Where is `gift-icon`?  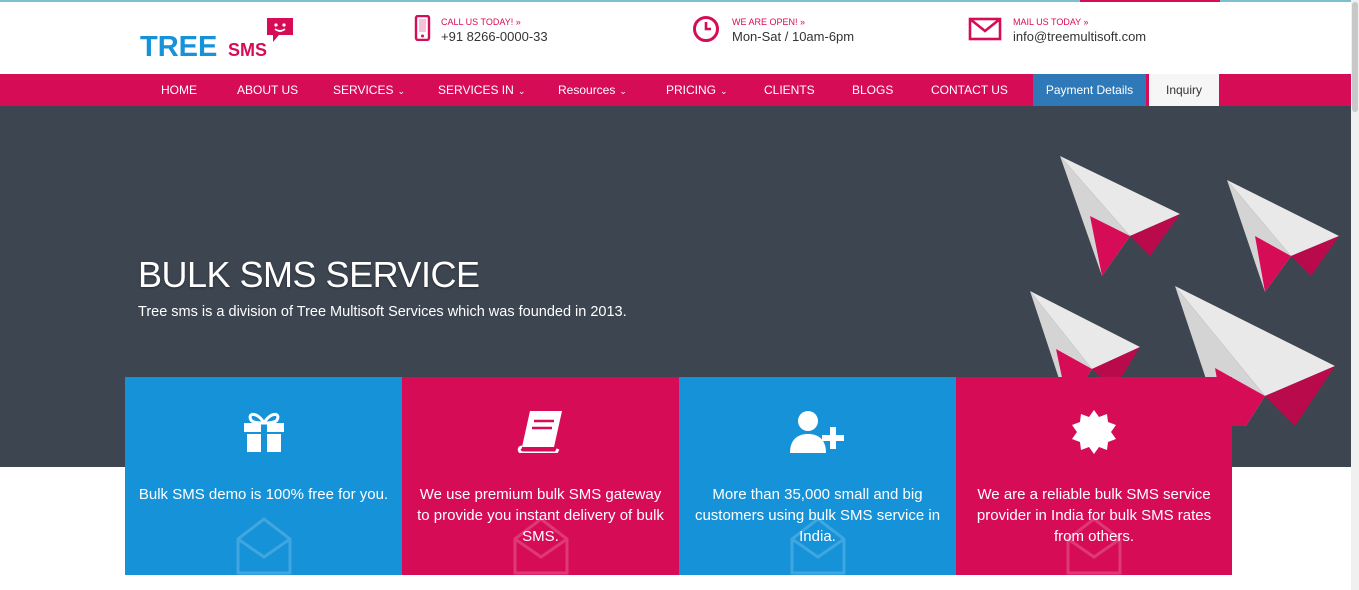
gift-icon is located at coordinates (263, 432).